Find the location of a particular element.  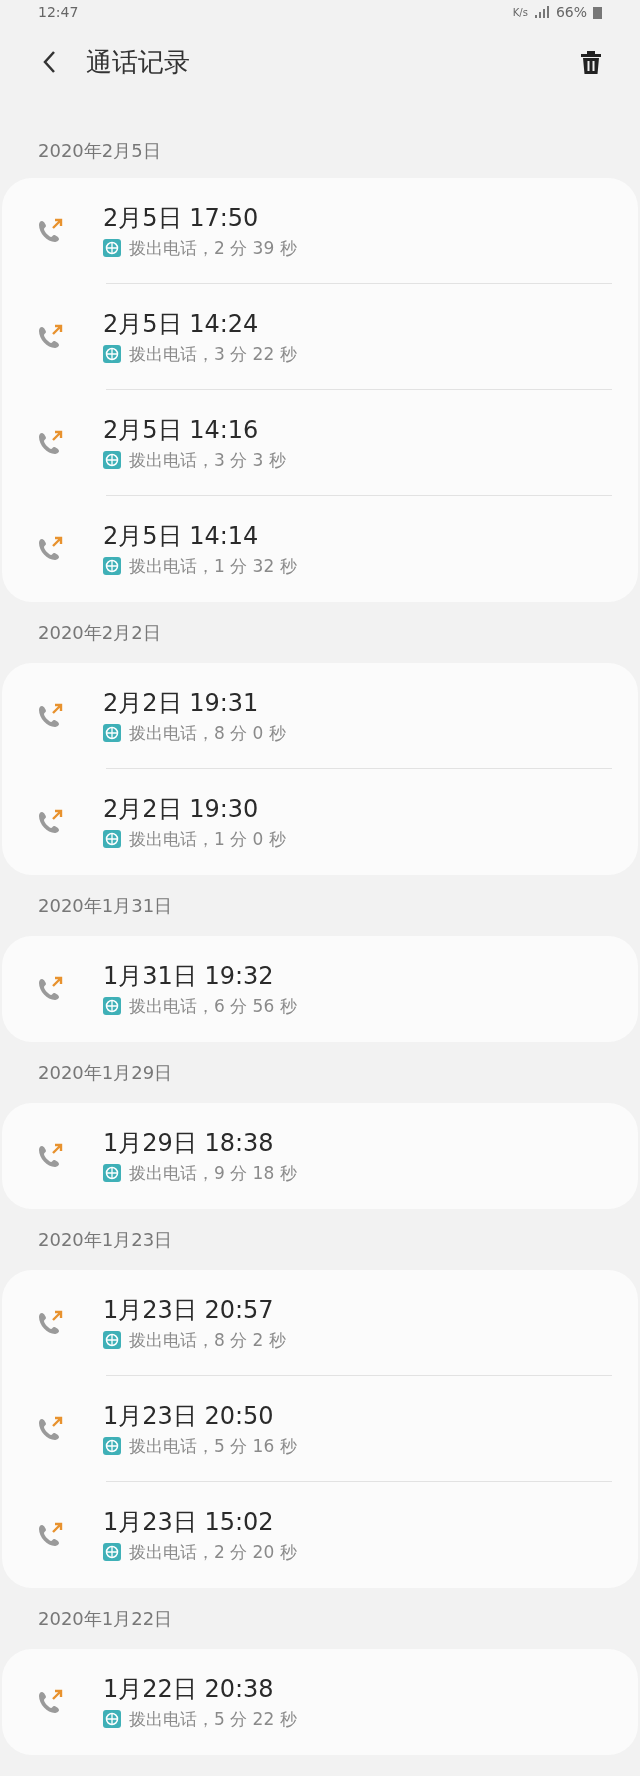

call-log-item: 2月5日 14:24 拨出电话，3 分 22 秒 is located at coordinates (320, 337).